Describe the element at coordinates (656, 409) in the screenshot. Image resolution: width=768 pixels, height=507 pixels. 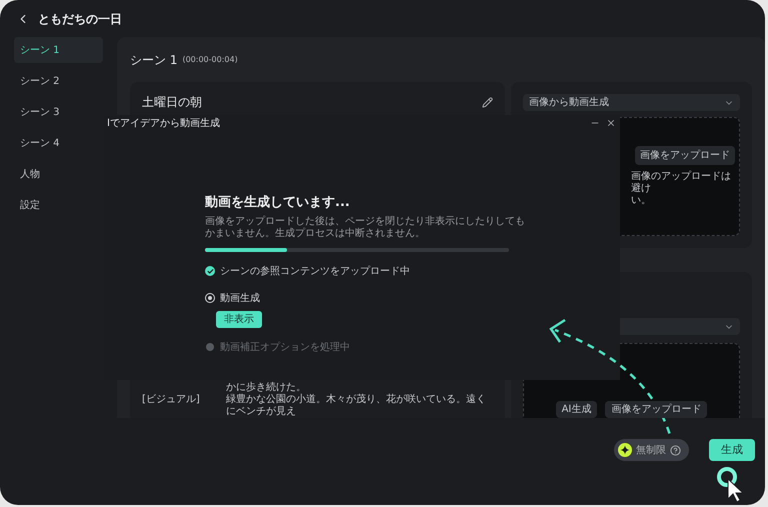
I see `generate-option-button: 画像をアップロード` at that location.